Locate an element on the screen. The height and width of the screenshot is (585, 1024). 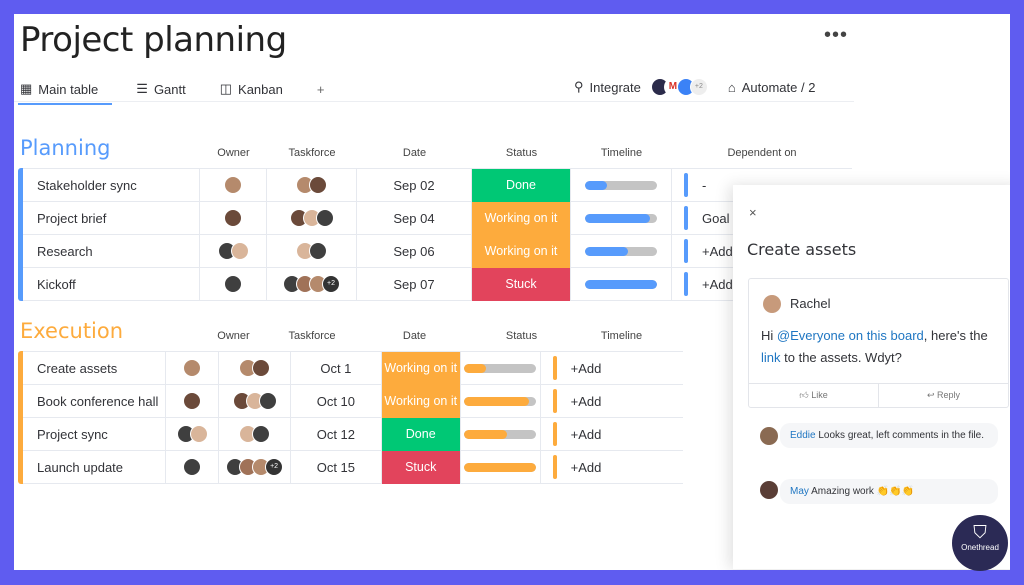
date-cell: Sep 06 is located at coordinates (414, 251).